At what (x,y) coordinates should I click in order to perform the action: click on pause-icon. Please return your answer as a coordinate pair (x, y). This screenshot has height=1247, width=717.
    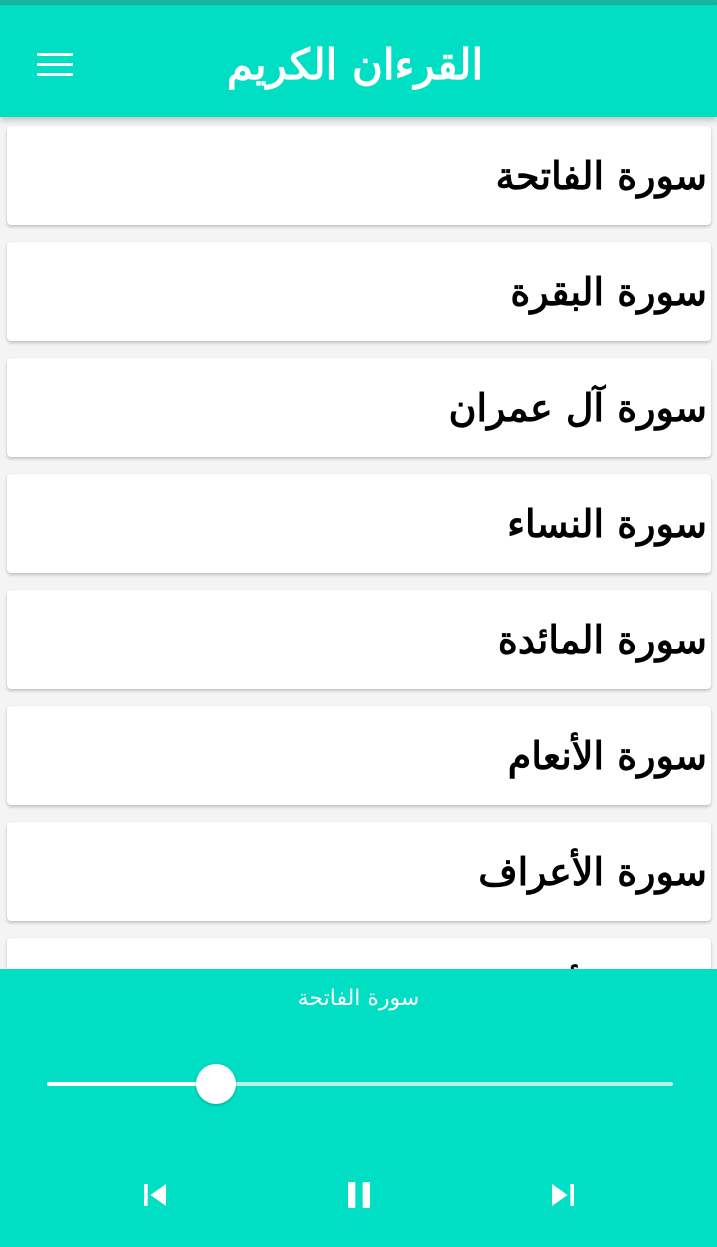
    Looking at the image, I should click on (359, 1195).